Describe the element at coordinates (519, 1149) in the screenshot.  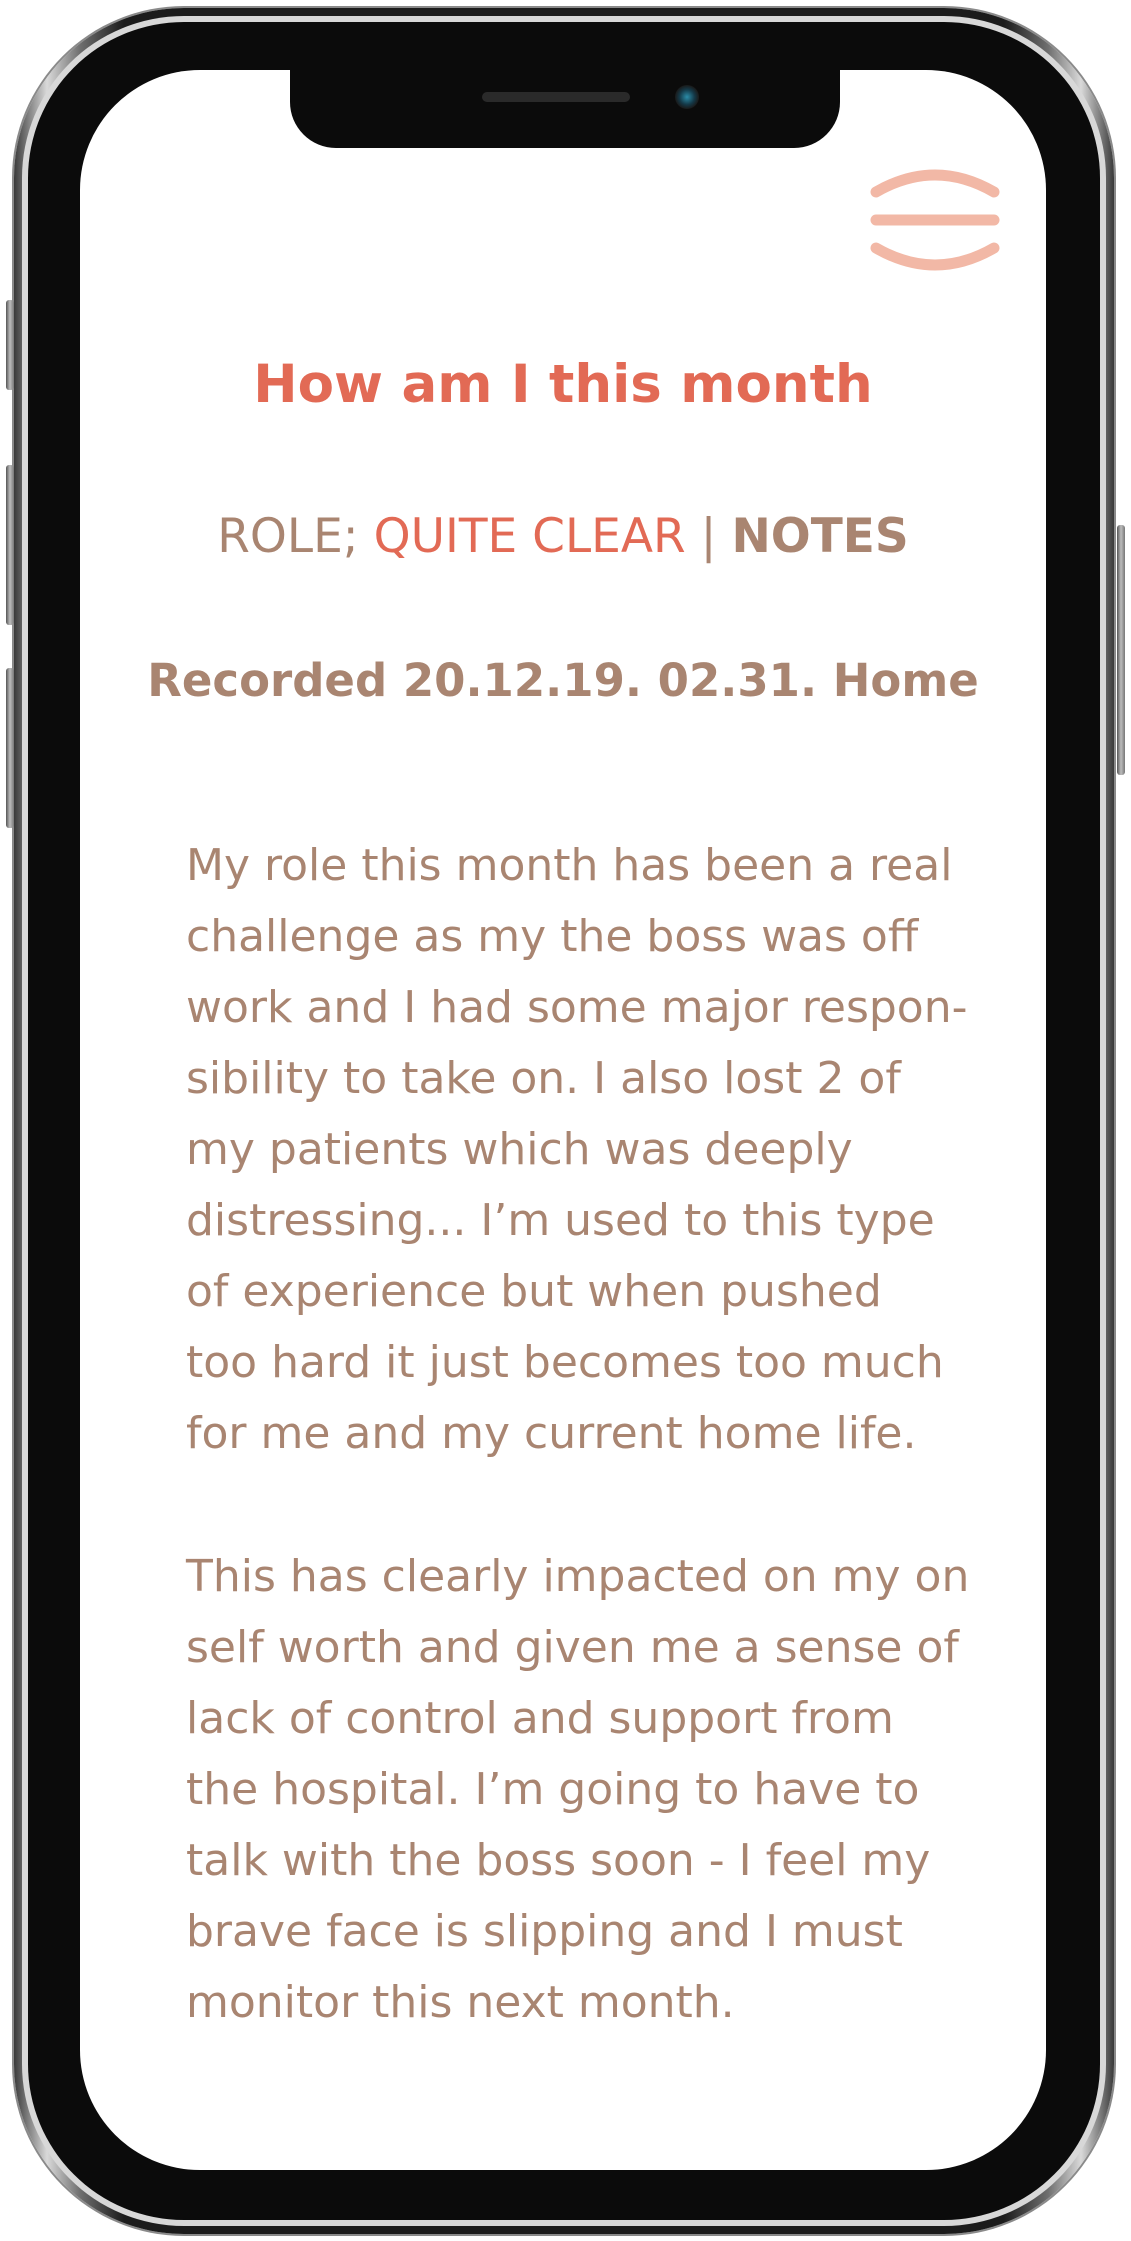
I see `note-line: my patients which was deeply` at that location.